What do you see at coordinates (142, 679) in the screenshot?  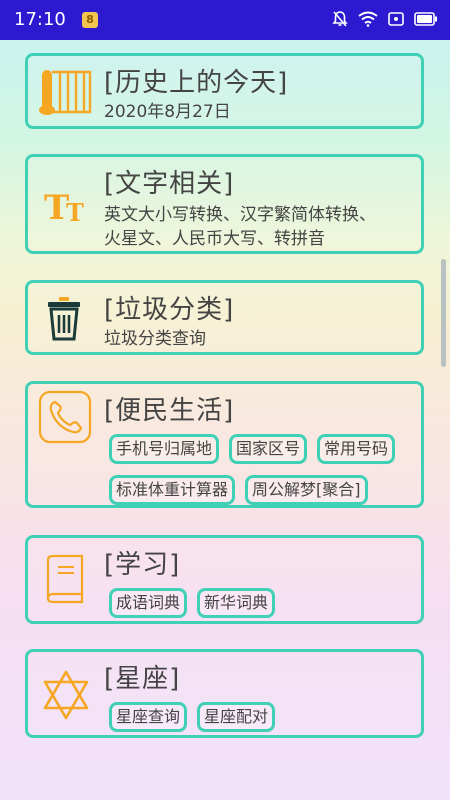 I see `card-title: [星座]` at bounding box center [142, 679].